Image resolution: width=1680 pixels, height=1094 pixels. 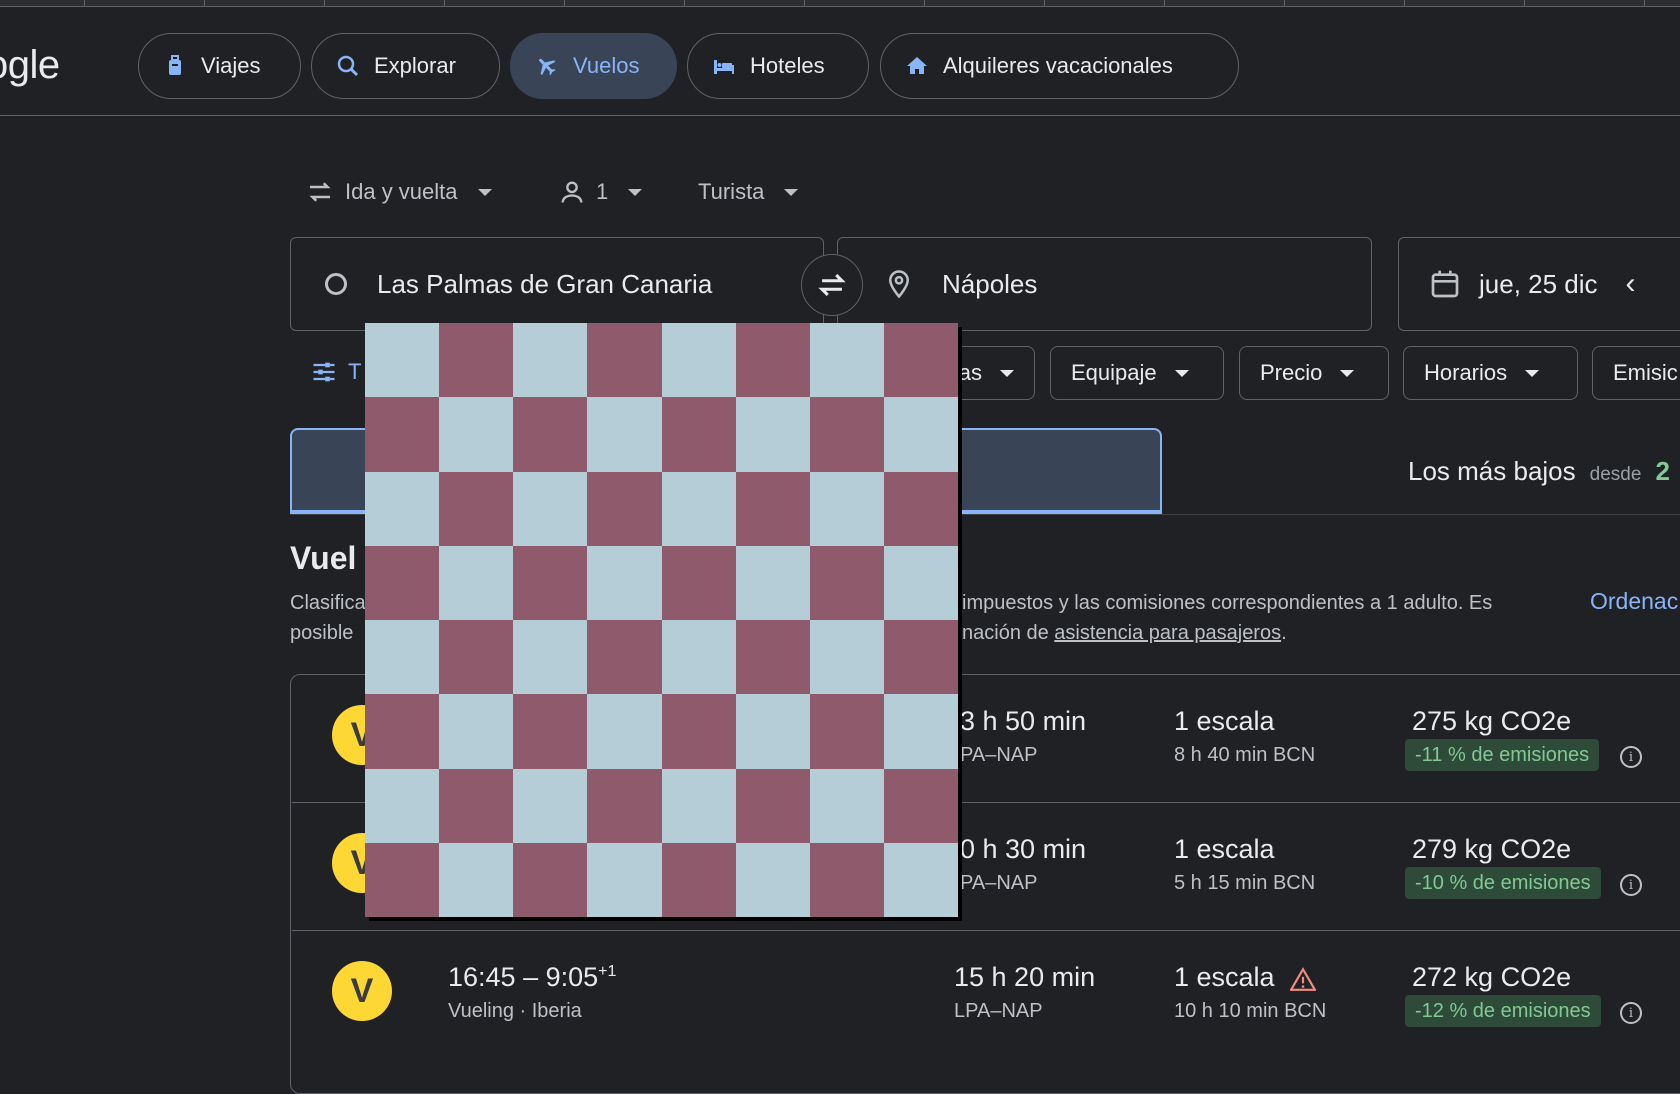 What do you see at coordinates (917, 65) in the screenshot?
I see `house-icon` at bounding box center [917, 65].